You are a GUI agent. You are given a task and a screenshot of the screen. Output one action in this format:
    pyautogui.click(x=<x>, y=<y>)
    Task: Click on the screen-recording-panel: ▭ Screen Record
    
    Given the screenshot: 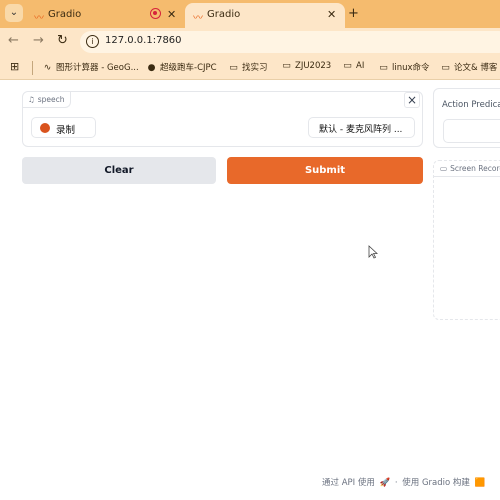 What is the action you would take?
    pyautogui.click(x=466, y=240)
    